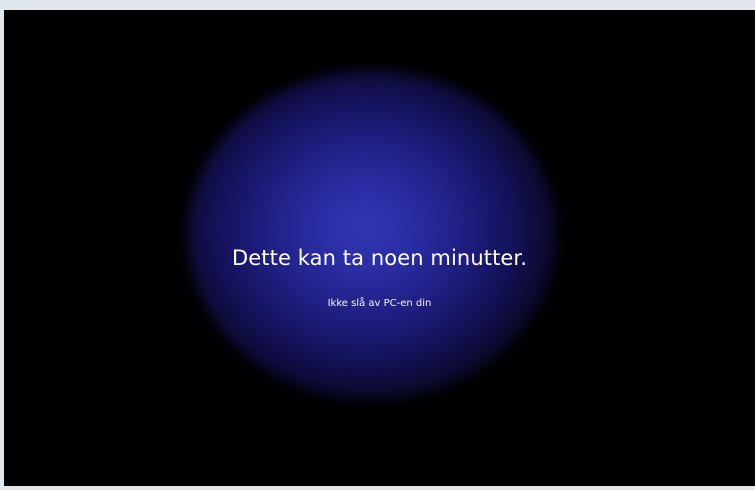 The width and height of the screenshot is (755, 490). Describe the element at coordinates (379, 258) in the screenshot. I see `status-title: Dette kan ta noen minutter.` at that location.